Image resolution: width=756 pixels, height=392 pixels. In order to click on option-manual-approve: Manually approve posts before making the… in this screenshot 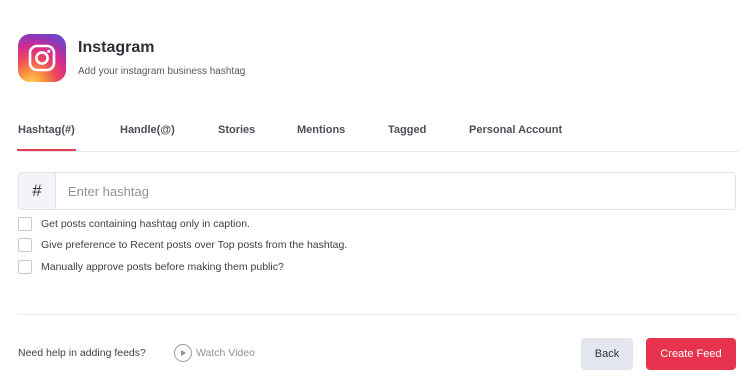, I will do `click(151, 267)`.